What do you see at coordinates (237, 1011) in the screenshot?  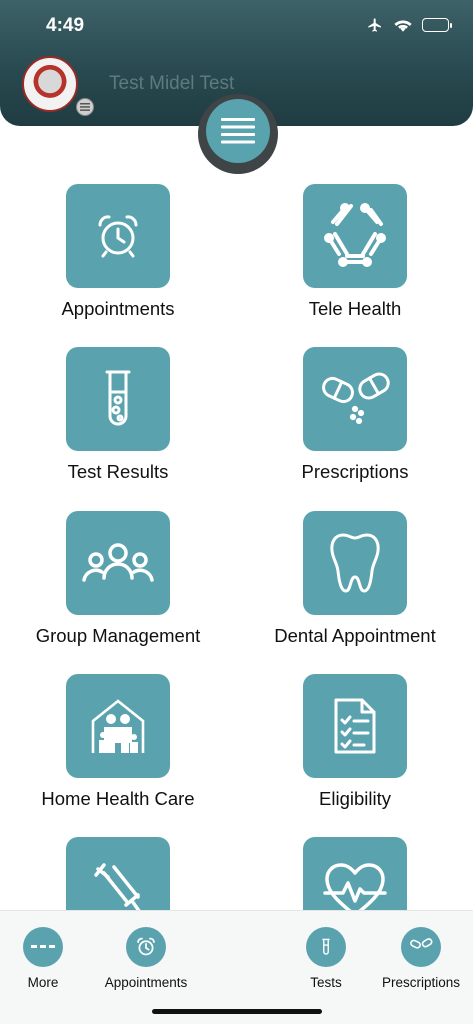 I see `home-indicator` at bounding box center [237, 1011].